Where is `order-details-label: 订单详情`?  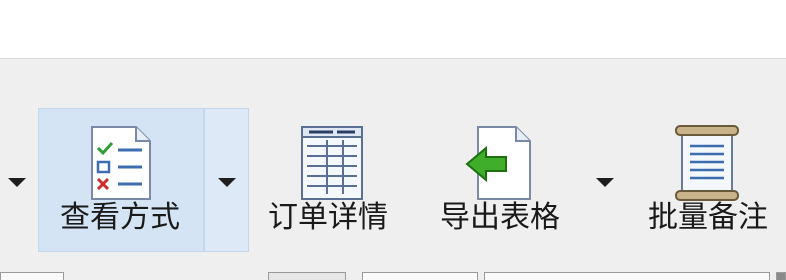 order-details-label: 订单详情 is located at coordinates (328, 217).